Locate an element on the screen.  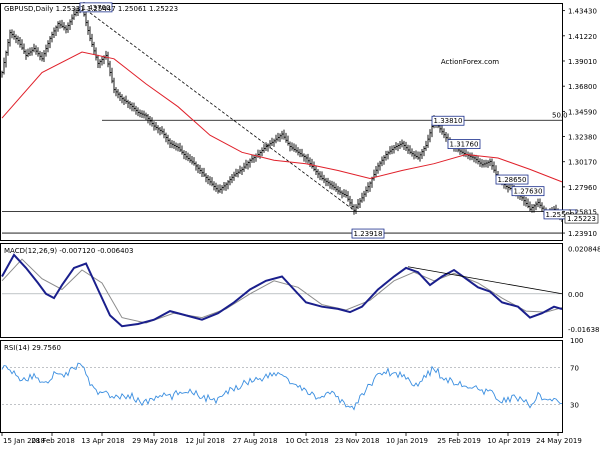
price-tick-label: 1.43430 is located at coordinates (582, 12).